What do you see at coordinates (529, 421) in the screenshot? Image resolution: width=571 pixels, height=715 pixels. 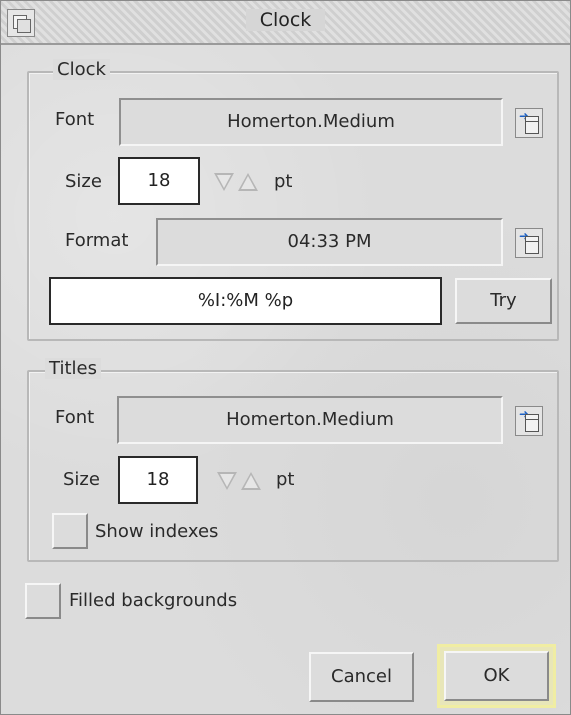 I see `titles-font-menu-icon: ➜` at bounding box center [529, 421].